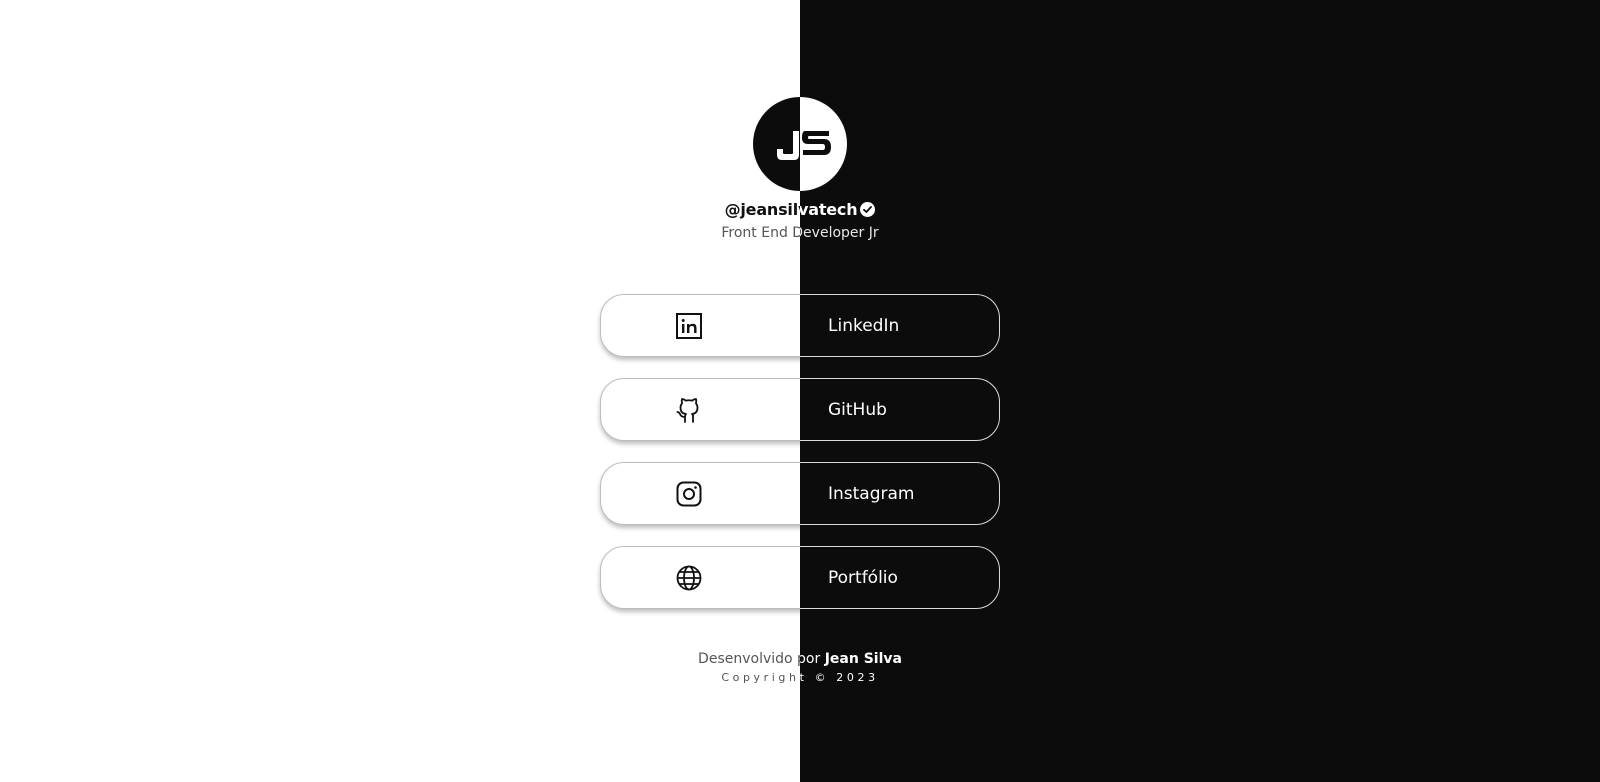 The height and width of the screenshot is (782, 1600). I want to click on portfolio-link-label: Portfólio, so click(863, 578).